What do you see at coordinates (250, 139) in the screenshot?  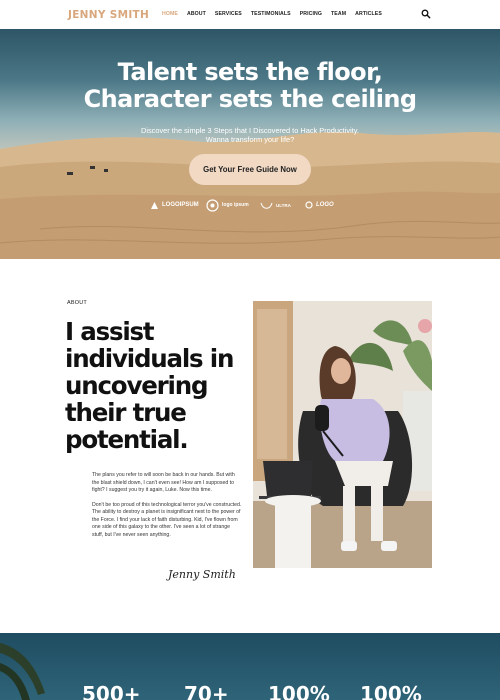 I see `hero-subtitle-line2: Wanna transform your life?` at bounding box center [250, 139].